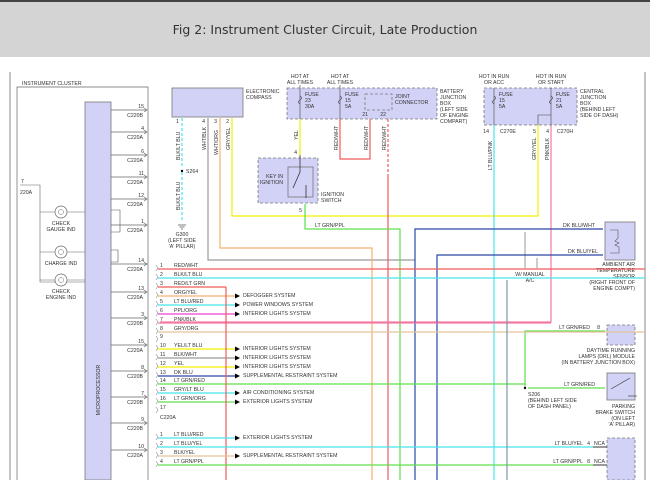  I want to click on connector-pin-number: 12, so click(163, 364).